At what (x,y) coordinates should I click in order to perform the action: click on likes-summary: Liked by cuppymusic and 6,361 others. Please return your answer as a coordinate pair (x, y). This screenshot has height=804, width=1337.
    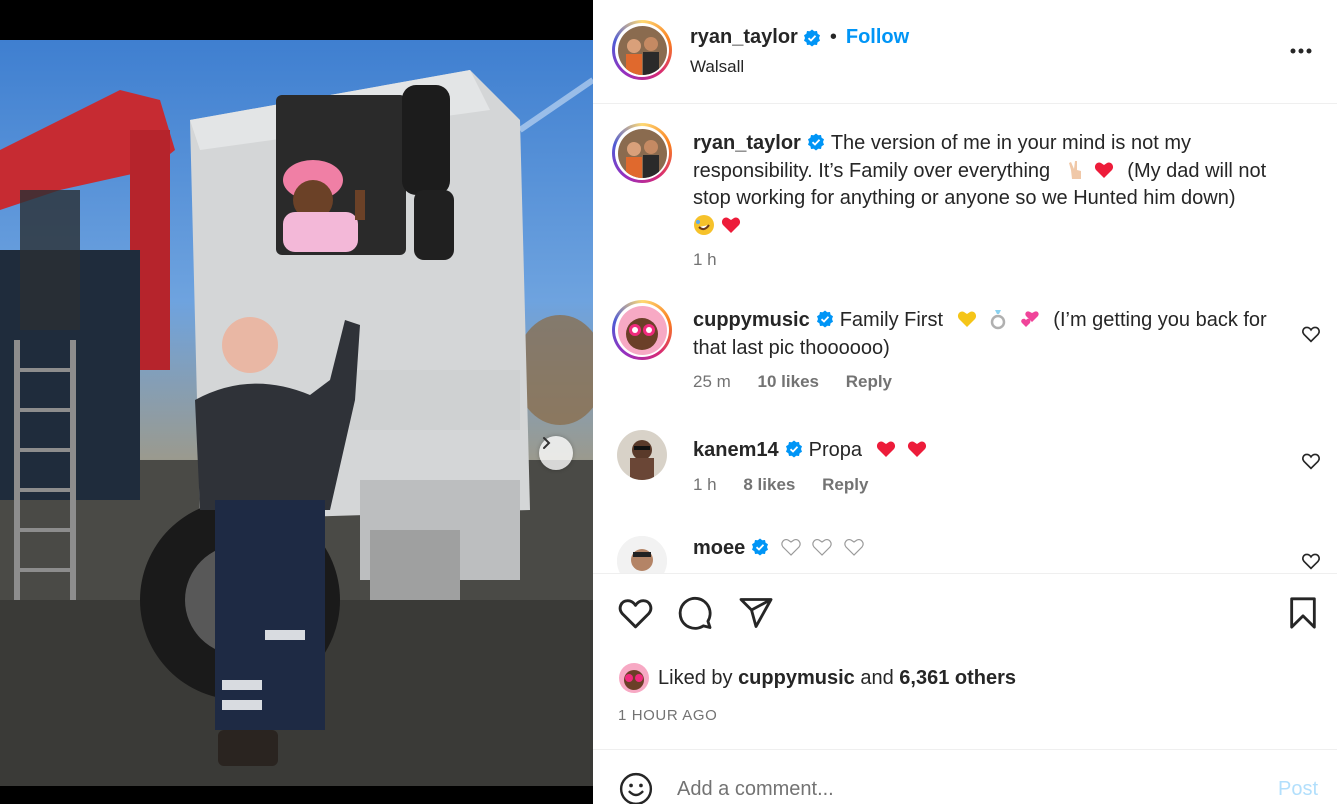
    Looking at the image, I should click on (817, 678).